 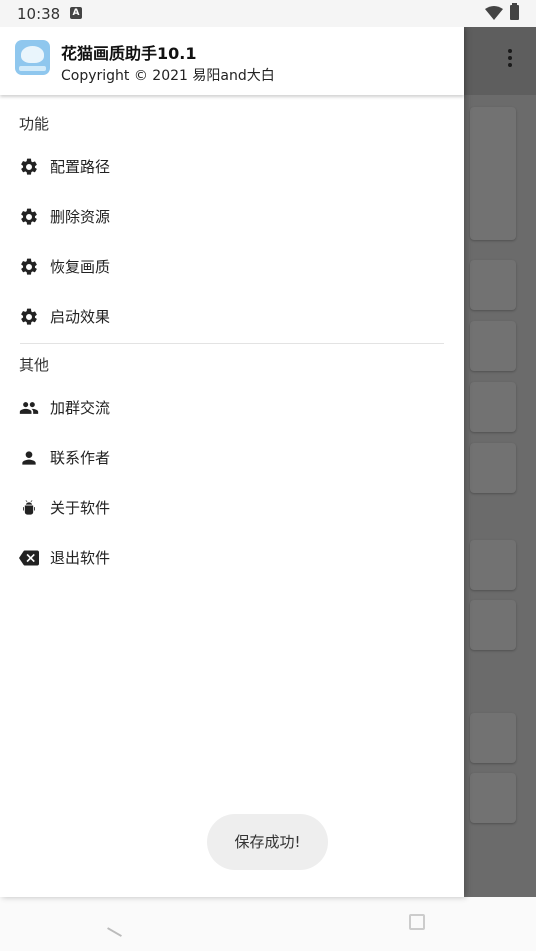 I want to click on app-logo, so click(x=32, y=57).